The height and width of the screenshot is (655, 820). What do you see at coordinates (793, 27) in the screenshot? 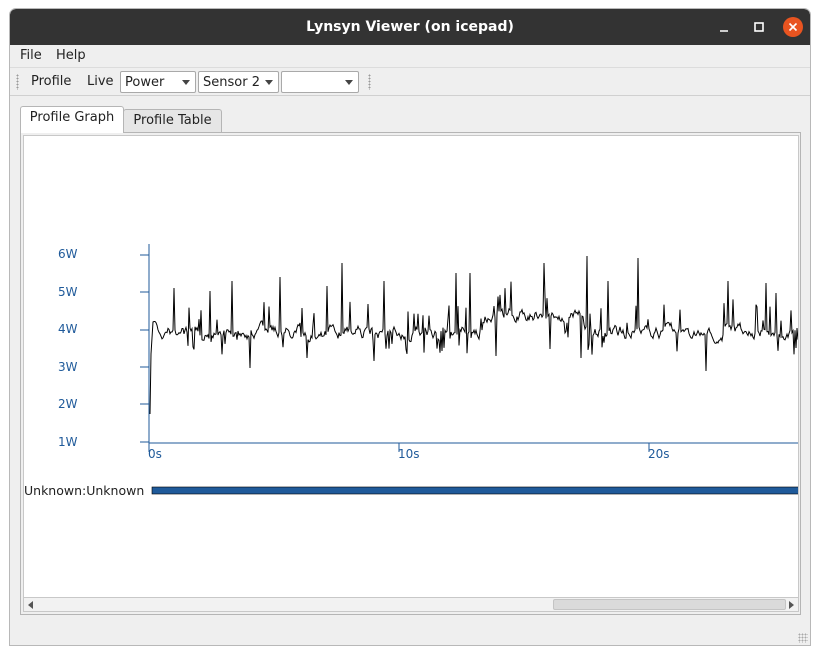
I see `close-icon` at bounding box center [793, 27].